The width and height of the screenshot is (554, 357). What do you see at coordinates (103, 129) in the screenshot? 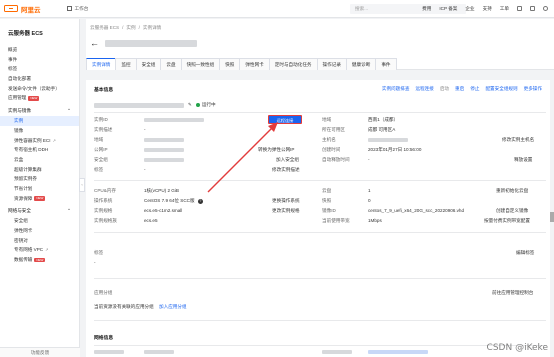
I see `label-description: 实例描述` at bounding box center [103, 129].